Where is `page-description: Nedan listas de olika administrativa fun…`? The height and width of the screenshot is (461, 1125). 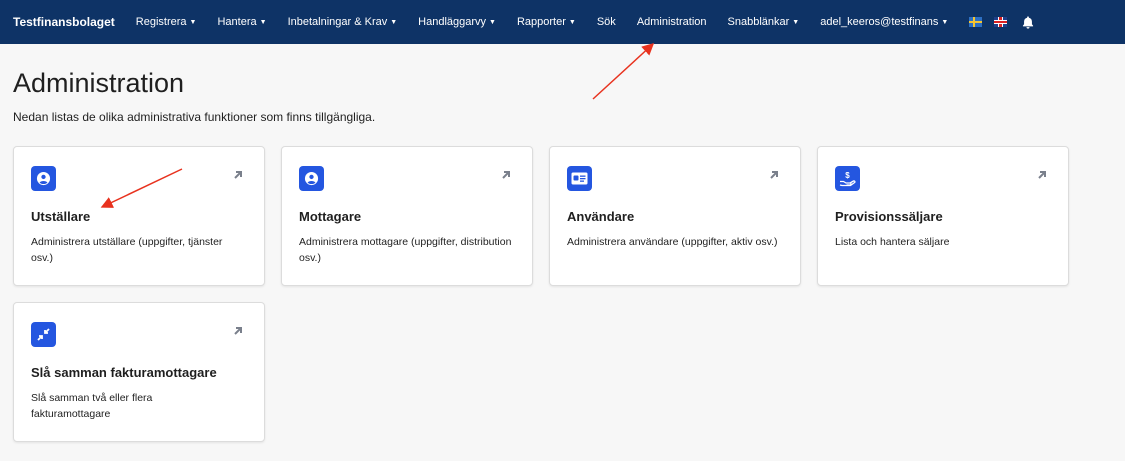 page-description: Nedan listas de olika administrativa fun… is located at coordinates (194, 117).